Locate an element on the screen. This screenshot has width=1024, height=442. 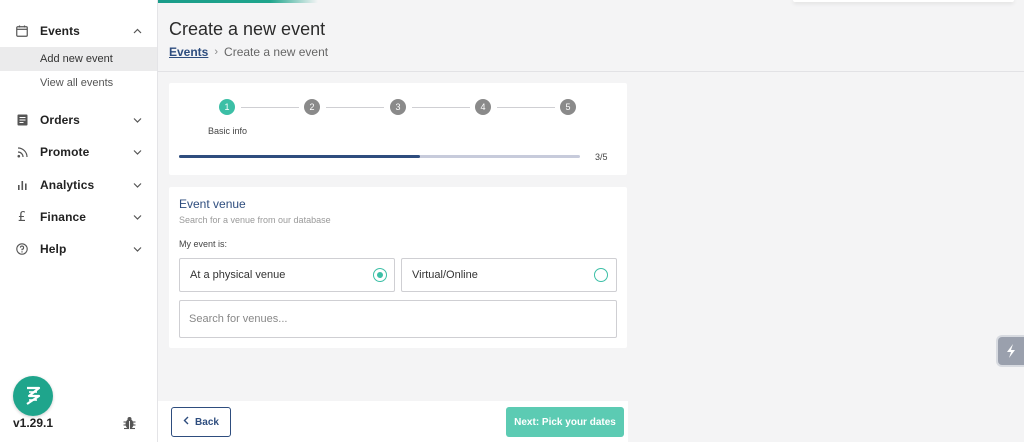
sidebar-item-orders: Orders is located at coordinates (78, 120).